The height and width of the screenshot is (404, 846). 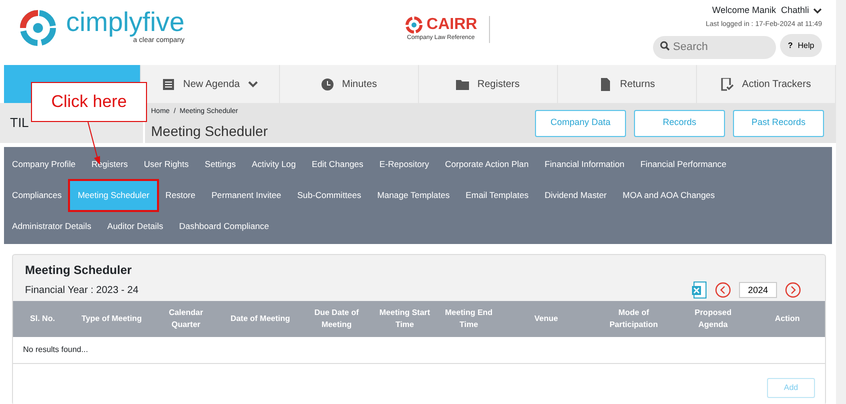 What do you see at coordinates (209, 131) in the screenshot?
I see `page-title: Meeting Scheduler` at bounding box center [209, 131].